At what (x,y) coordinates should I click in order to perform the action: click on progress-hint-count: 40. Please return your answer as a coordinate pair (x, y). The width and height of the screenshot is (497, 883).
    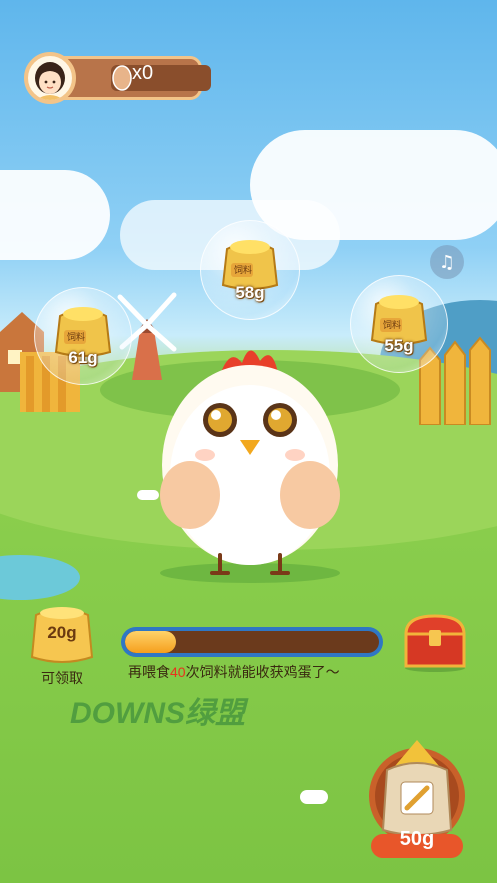
    Looking at the image, I should click on (178, 672).